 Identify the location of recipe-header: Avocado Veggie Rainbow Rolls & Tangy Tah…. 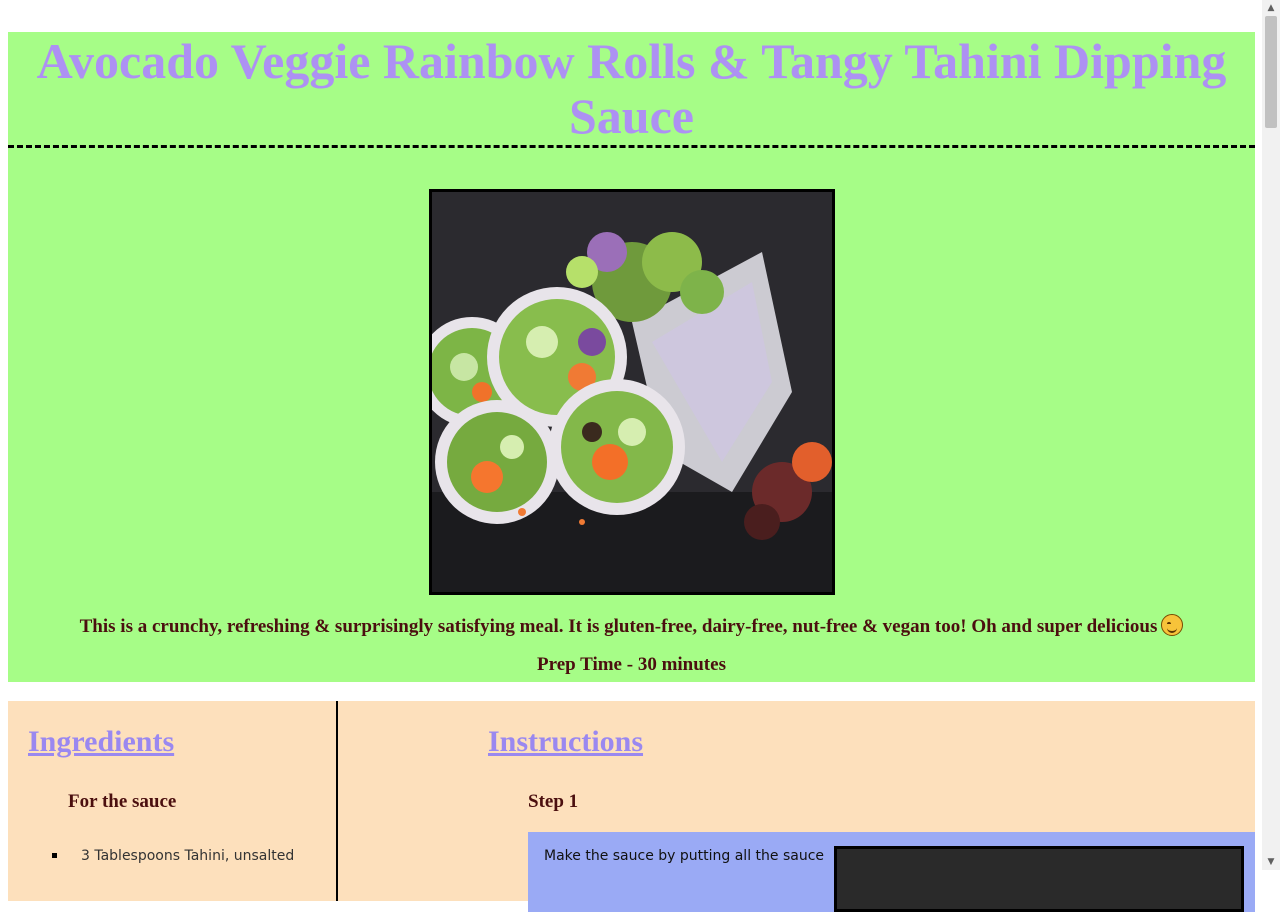
(631, 90).